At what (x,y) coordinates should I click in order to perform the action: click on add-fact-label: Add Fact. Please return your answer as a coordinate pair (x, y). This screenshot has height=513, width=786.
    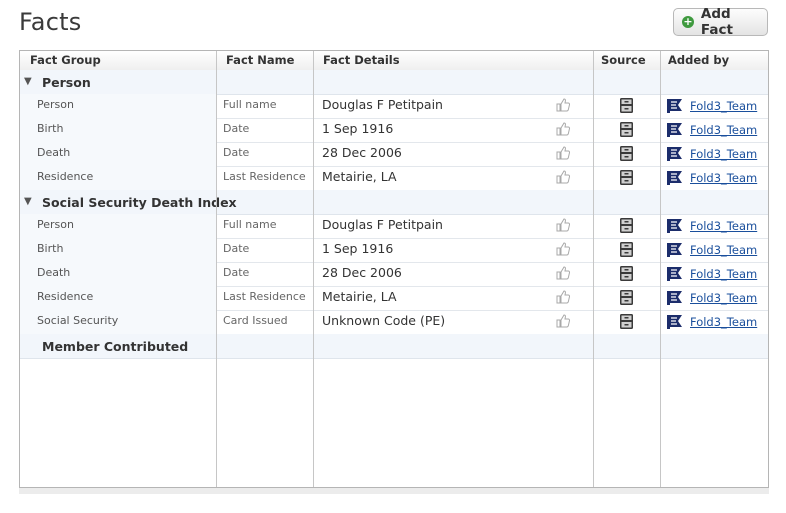
    Looking at the image, I should click on (716, 22).